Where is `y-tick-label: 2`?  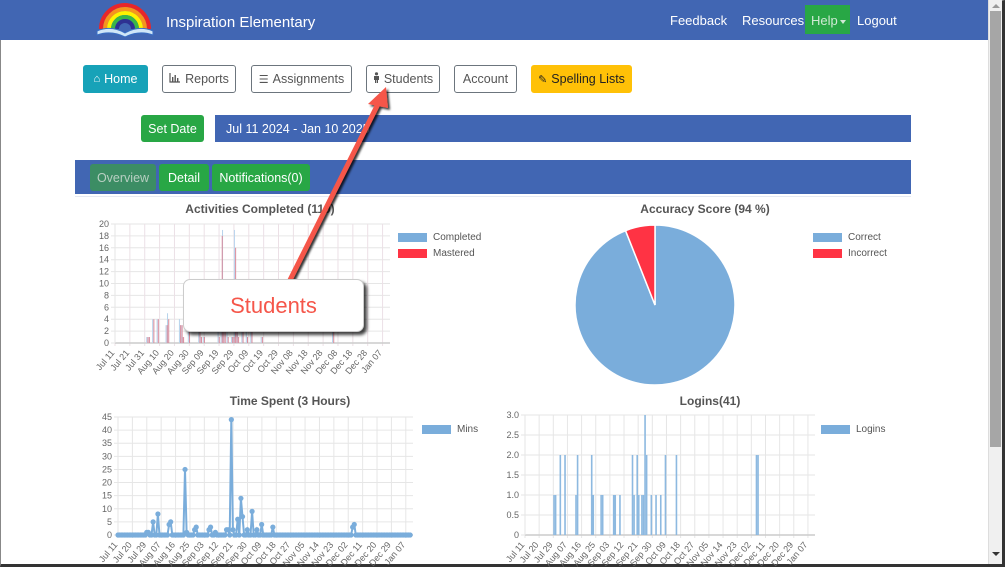
y-tick-label: 2 is located at coordinates (106, 331).